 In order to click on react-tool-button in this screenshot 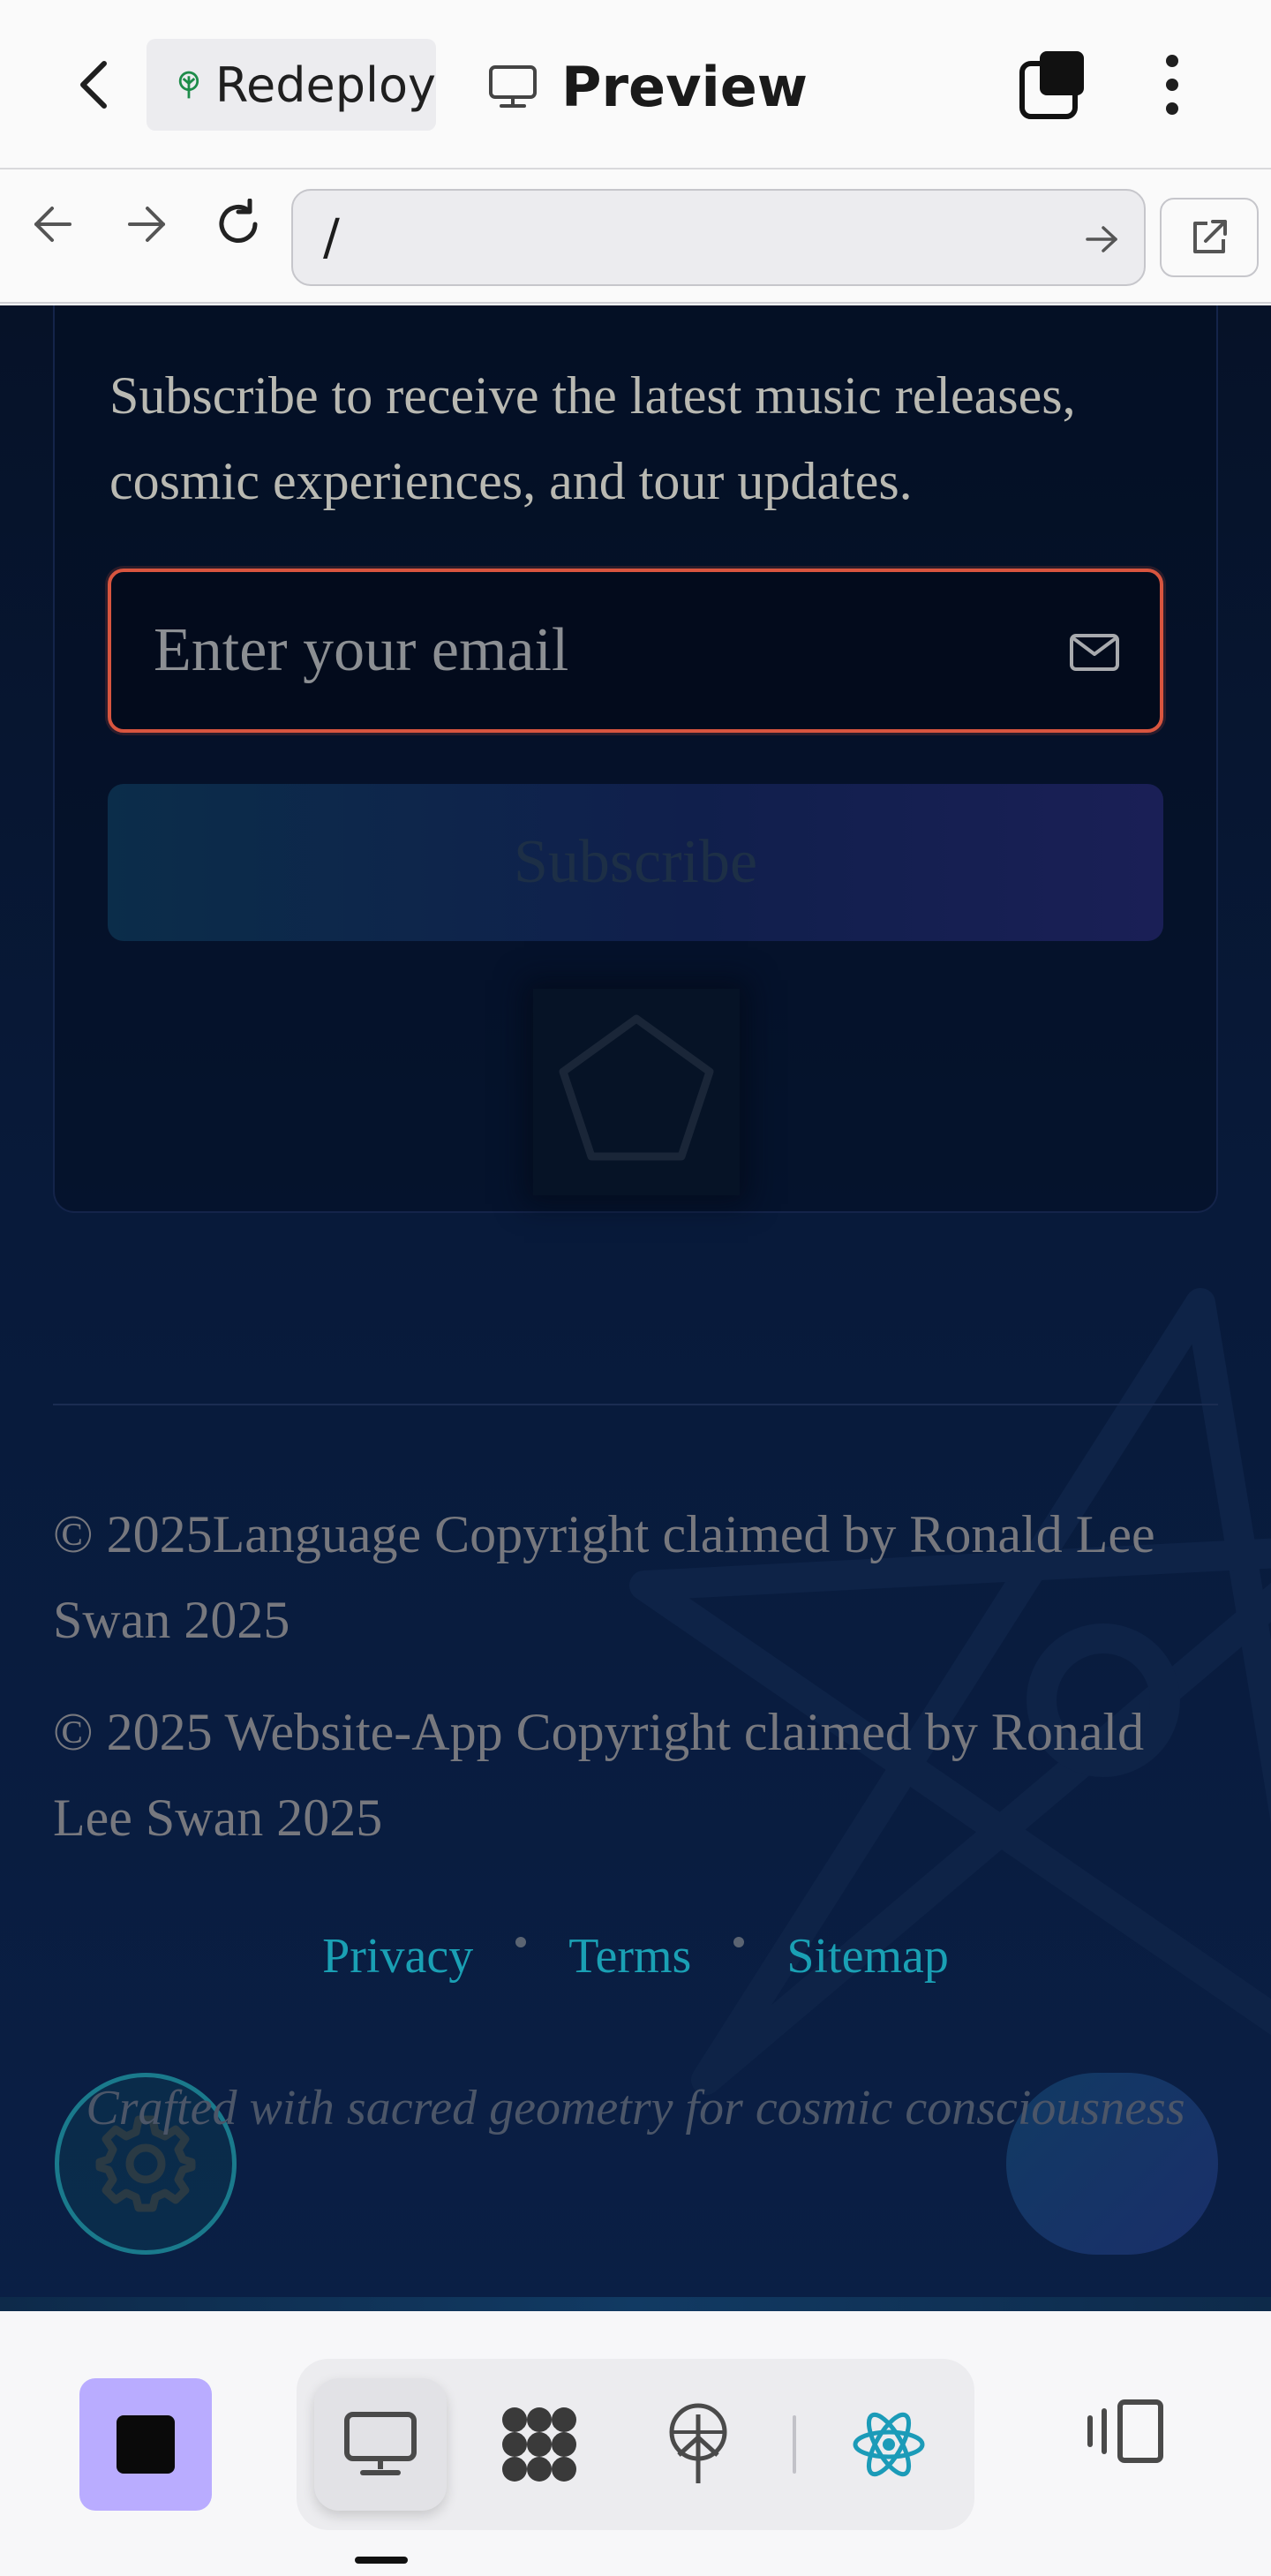, I will do `click(889, 2445)`.